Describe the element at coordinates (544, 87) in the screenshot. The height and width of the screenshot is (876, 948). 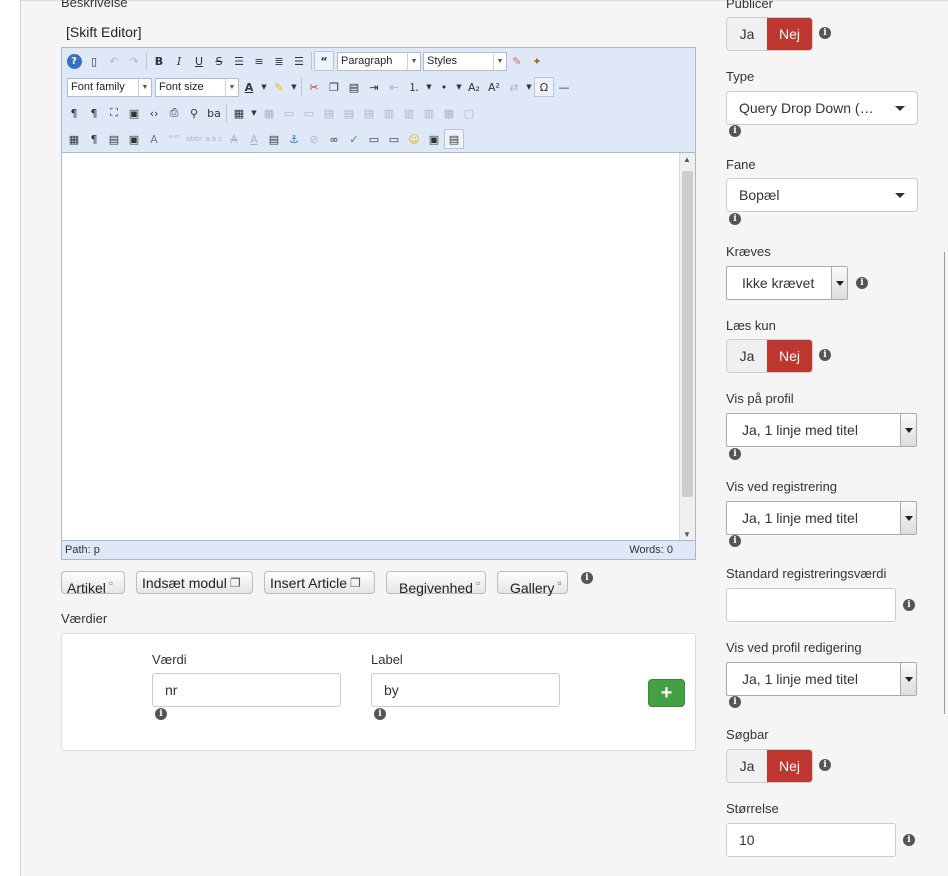
I see `special-char-icon: Ω` at that location.